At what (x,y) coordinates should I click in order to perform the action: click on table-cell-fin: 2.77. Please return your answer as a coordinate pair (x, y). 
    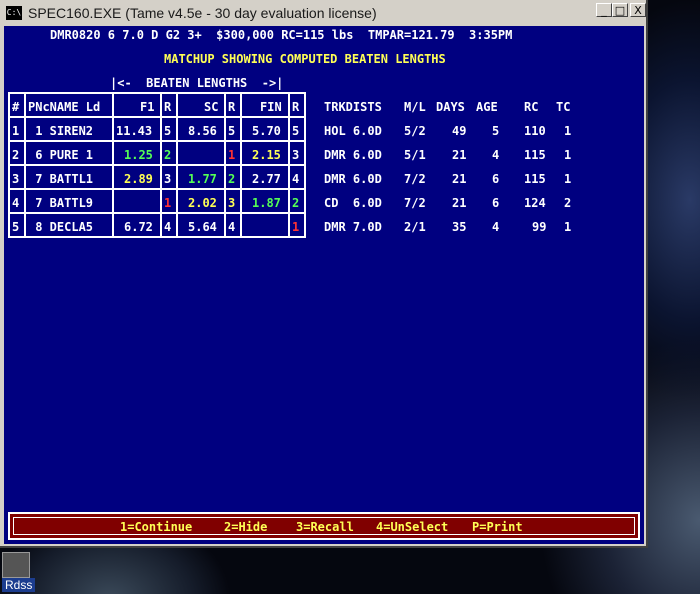
    Looking at the image, I should click on (266, 179).